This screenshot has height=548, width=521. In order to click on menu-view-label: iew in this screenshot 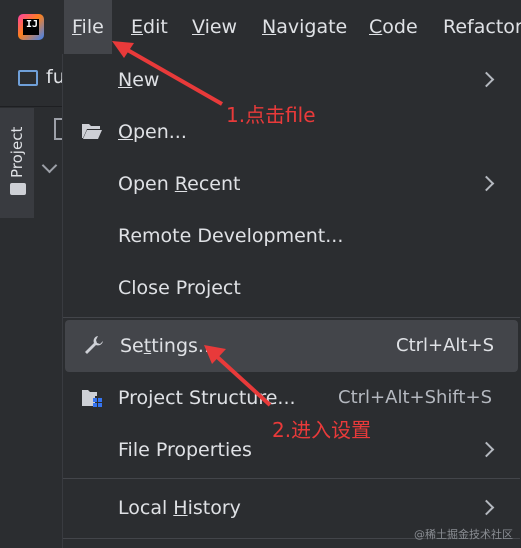, I will do `click(221, 27)`.